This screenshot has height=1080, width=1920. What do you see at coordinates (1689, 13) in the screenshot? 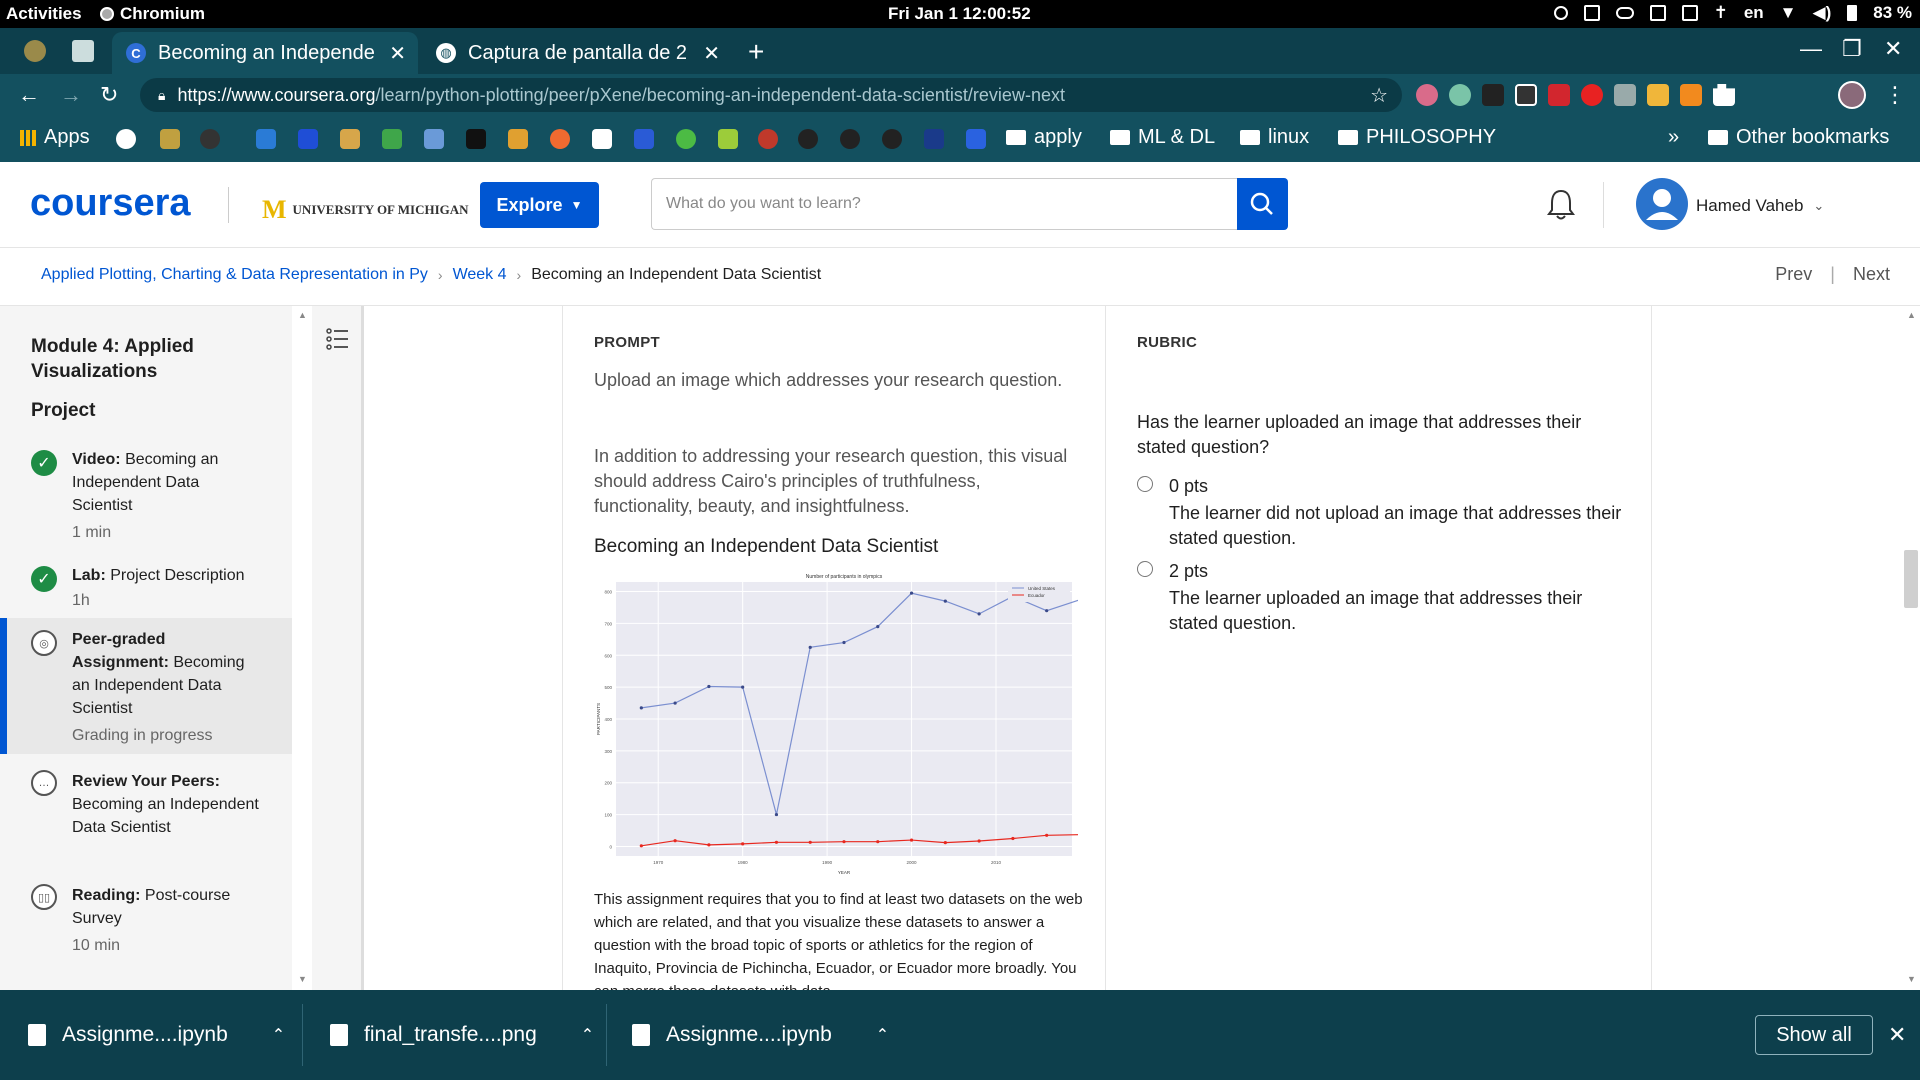
I see `display-tray-icon` at bounding box center [1689, 13].